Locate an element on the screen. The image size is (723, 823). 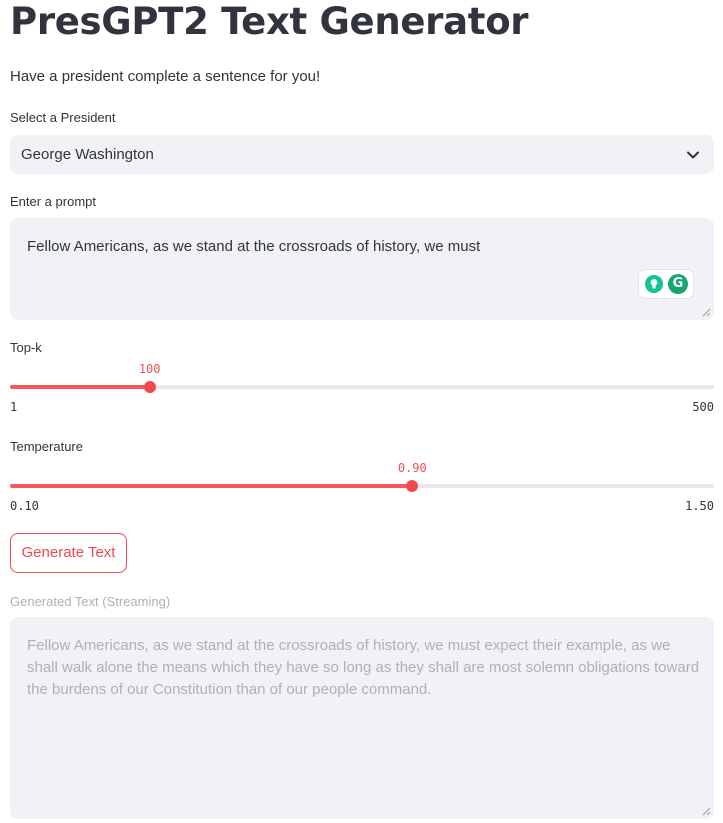
generate-text-button: Generate Text is located at coordinates (68, 553).